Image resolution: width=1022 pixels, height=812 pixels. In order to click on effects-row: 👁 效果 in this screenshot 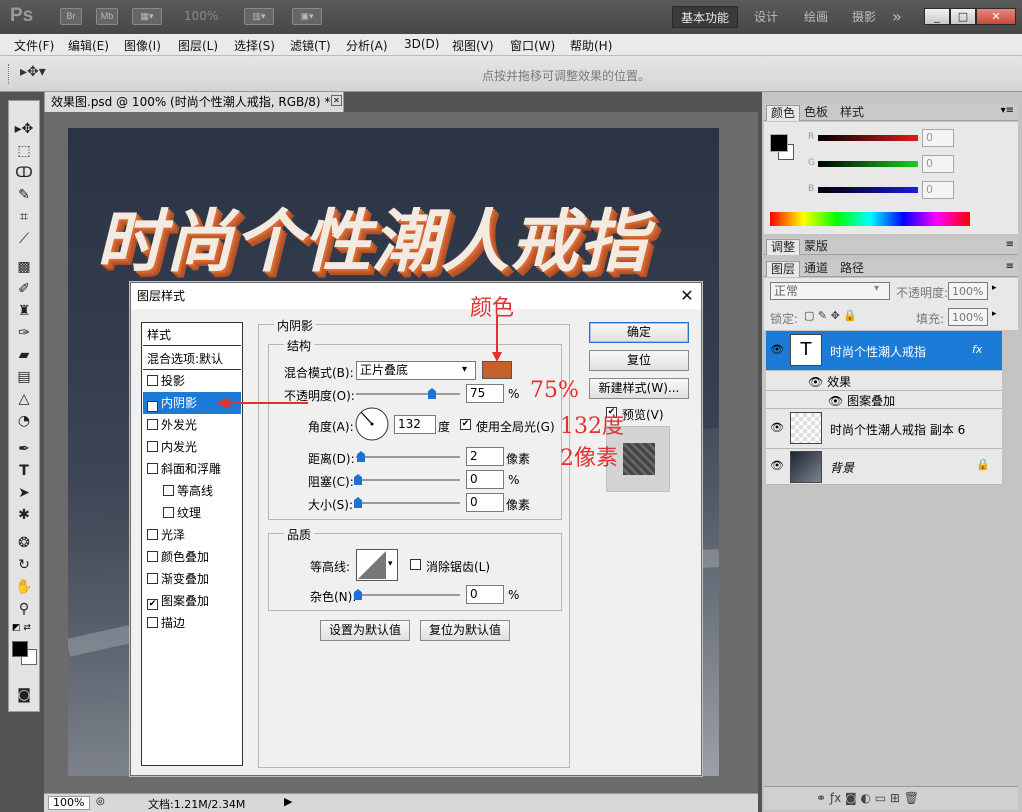, I will do `click(884, 381)`.